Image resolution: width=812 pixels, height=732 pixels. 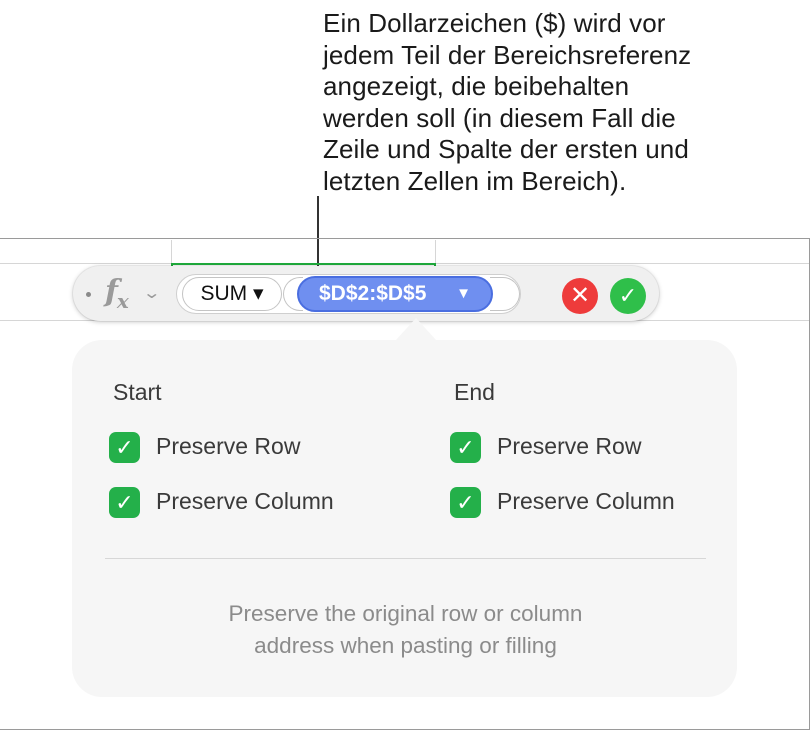 I want to click on chevron-down-icon: ⌄, so click(x=151, y=293).